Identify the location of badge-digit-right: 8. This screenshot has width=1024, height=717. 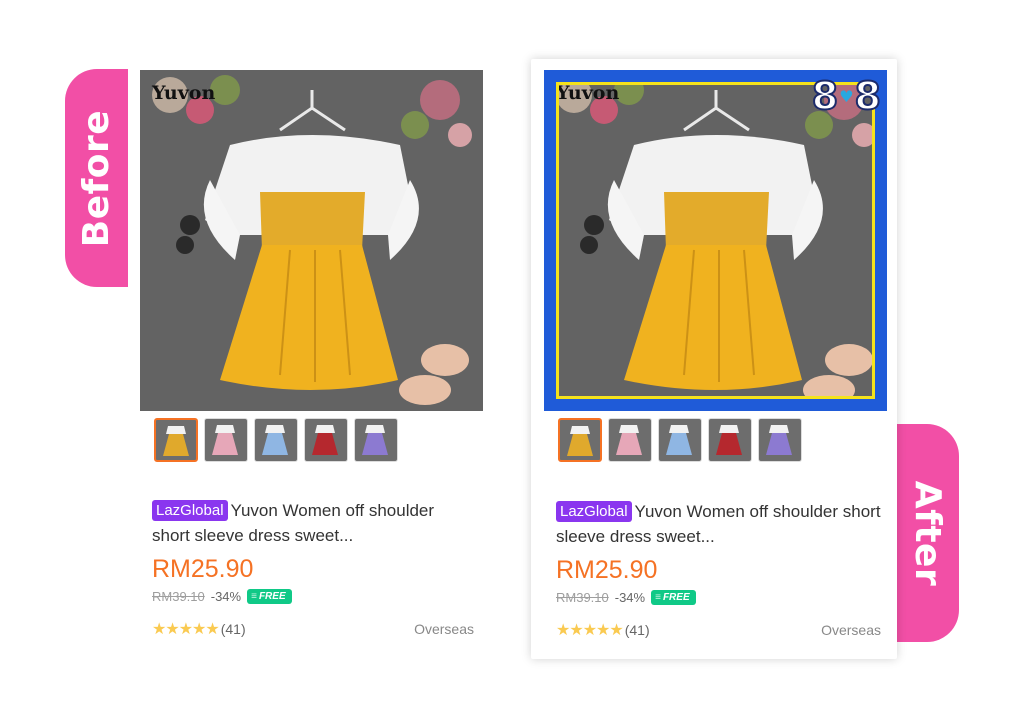
(868, 96).